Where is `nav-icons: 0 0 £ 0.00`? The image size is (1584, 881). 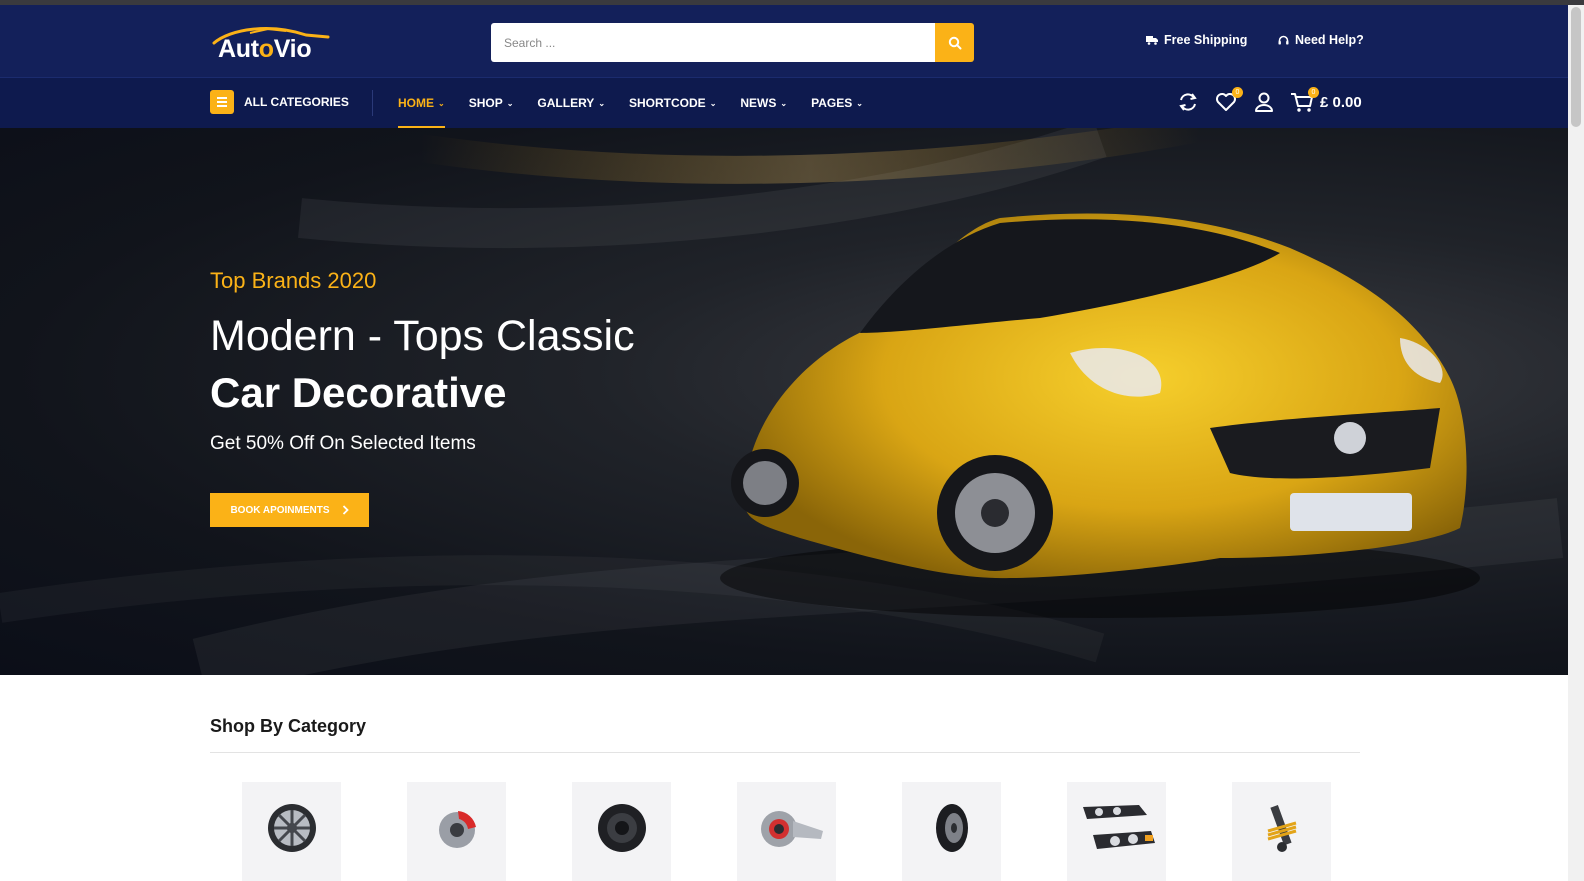
nav-icons: 0 0 £ 0.00 is located at coordinates (1269, 100).